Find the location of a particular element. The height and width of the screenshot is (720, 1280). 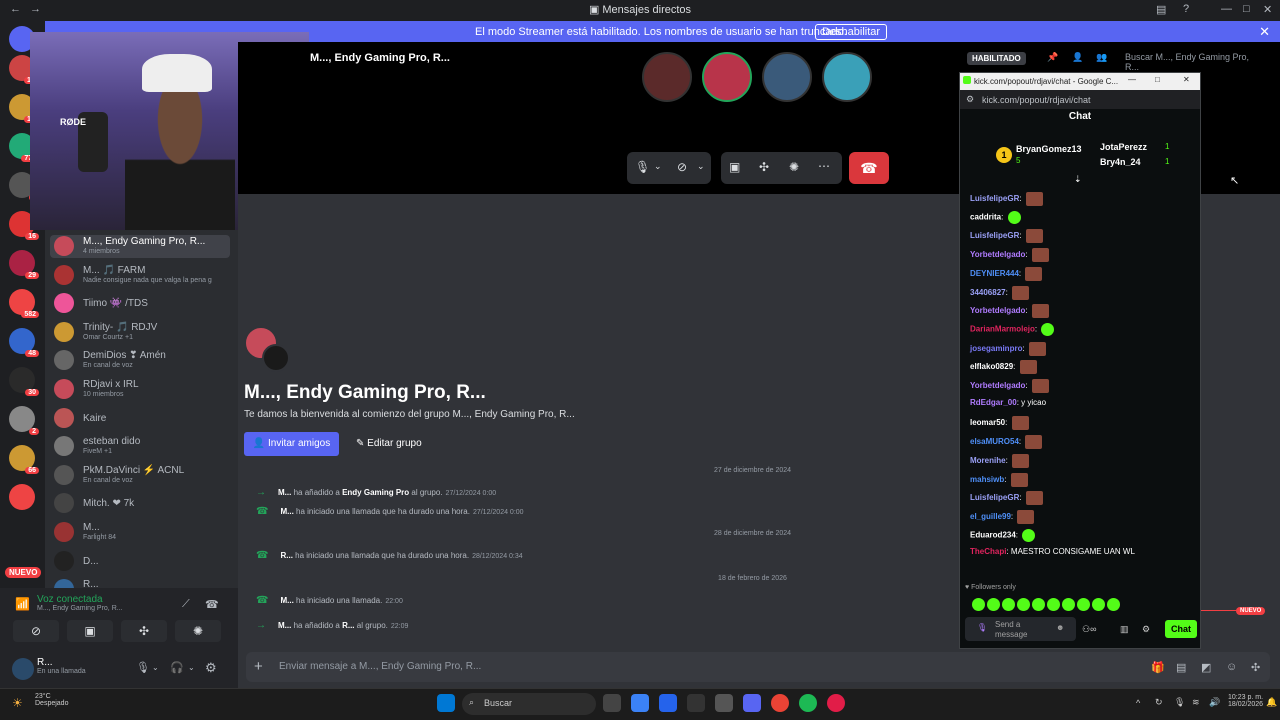

copilot-icon is located at coordinates (640, 703).